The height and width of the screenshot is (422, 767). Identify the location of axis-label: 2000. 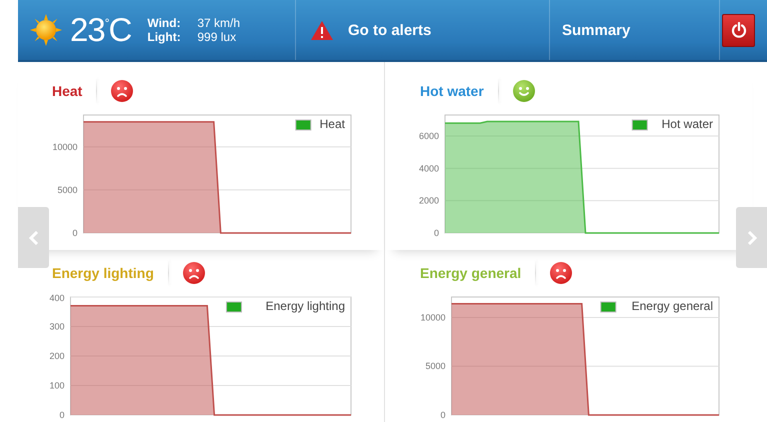
(428, 201).